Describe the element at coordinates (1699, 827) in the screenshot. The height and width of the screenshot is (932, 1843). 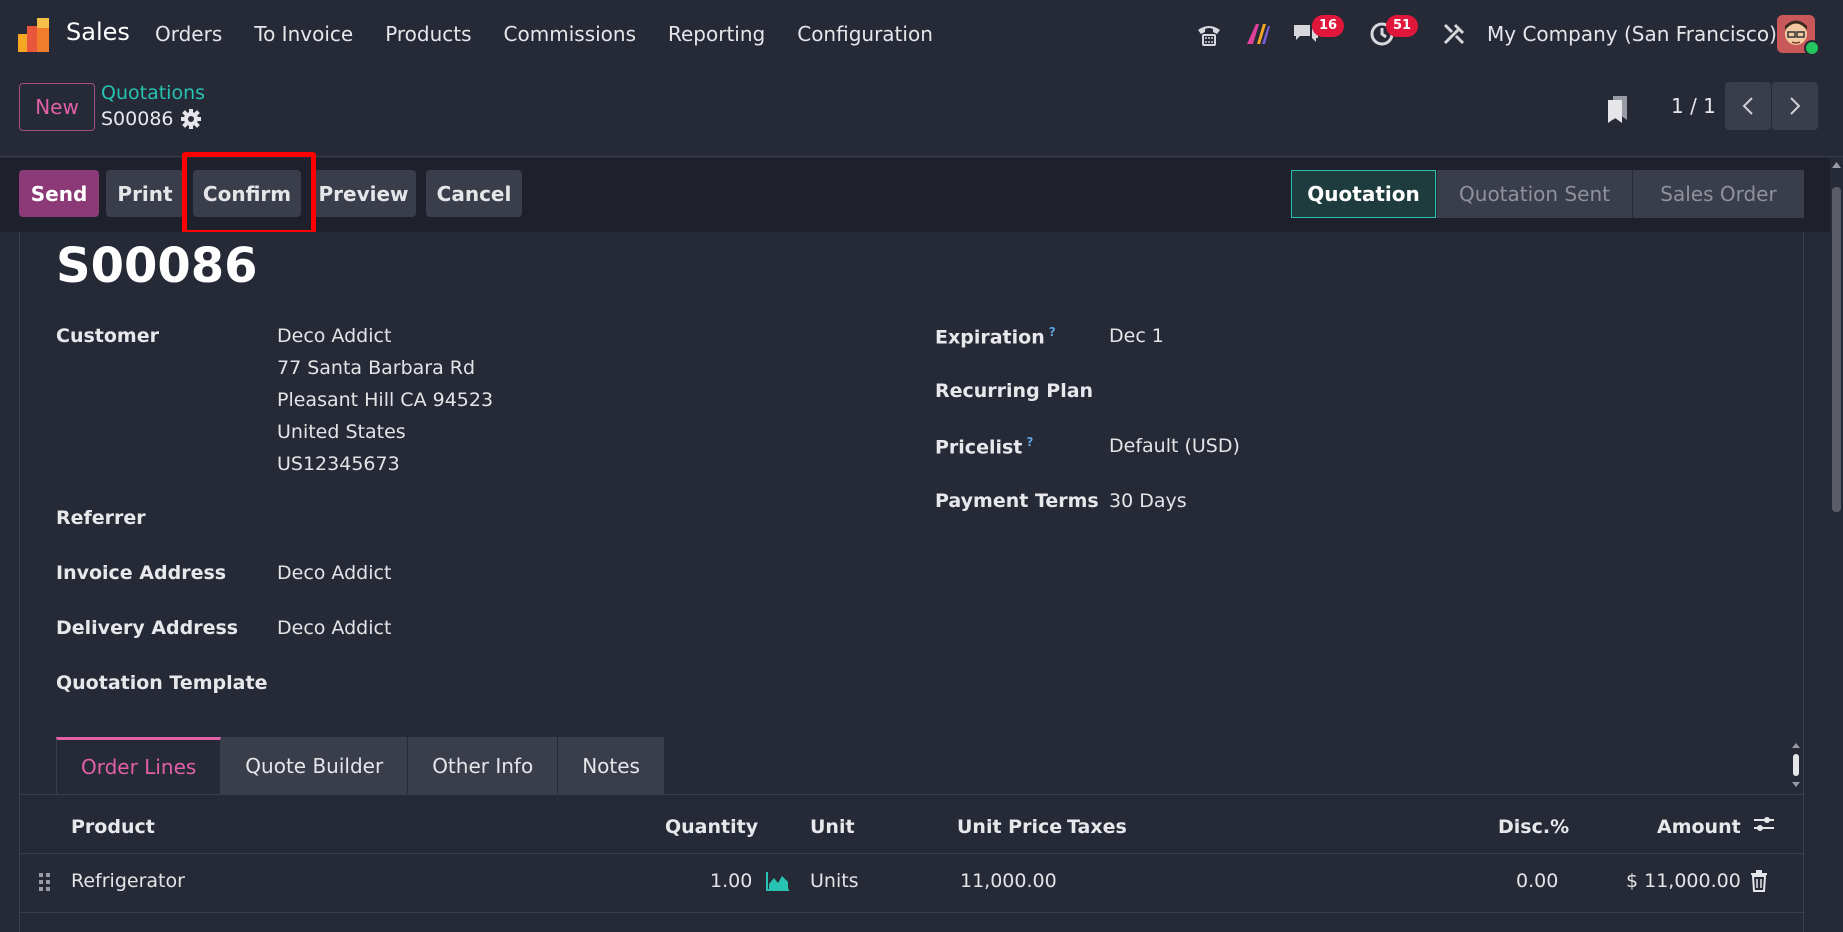
I see `column-amount: Amount` at that location.